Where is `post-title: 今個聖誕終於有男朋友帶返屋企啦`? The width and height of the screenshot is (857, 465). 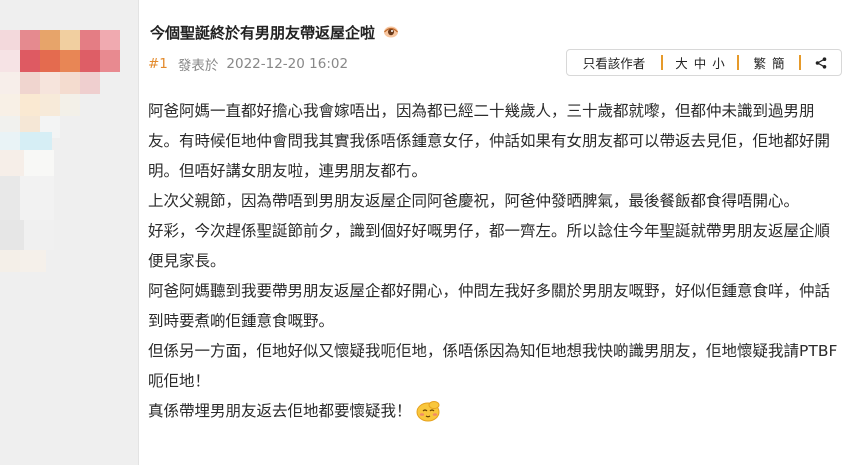
post-title: 今個聖誕終於有男朋友帶返屋企啦 is located at coordinates (263, 32).